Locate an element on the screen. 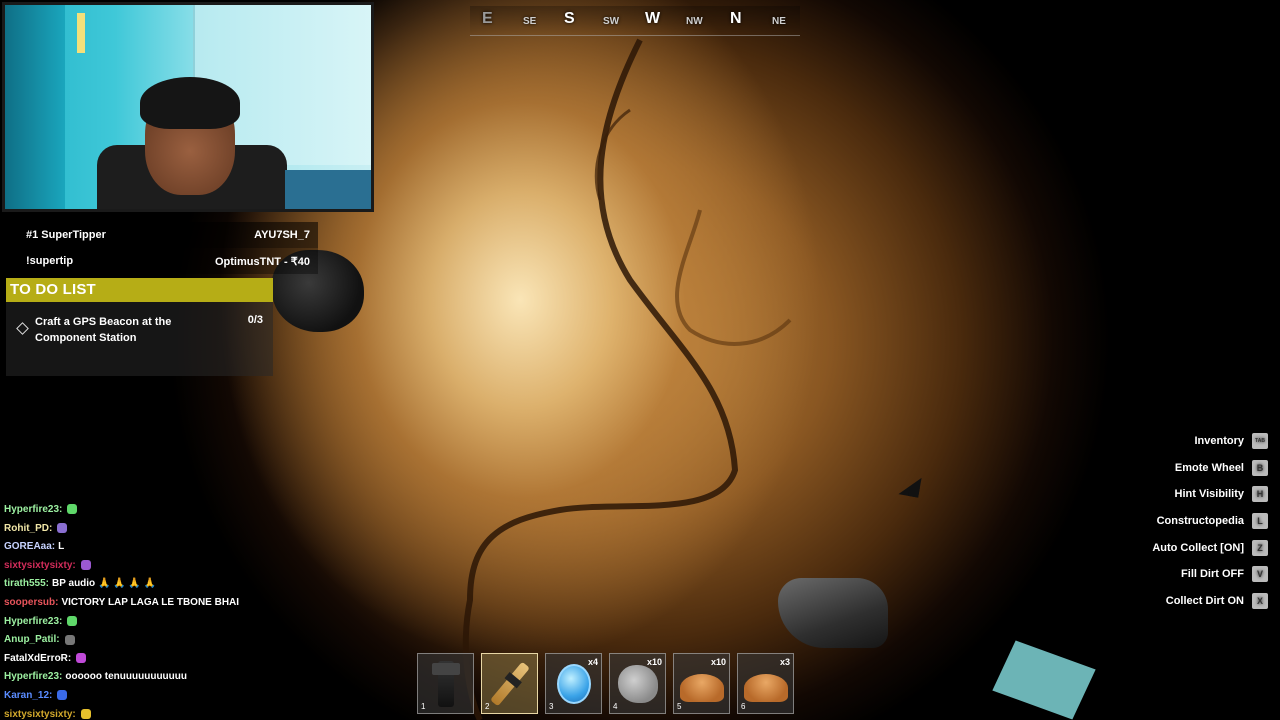  streamer-webcam is located at coordinates (188, 107).